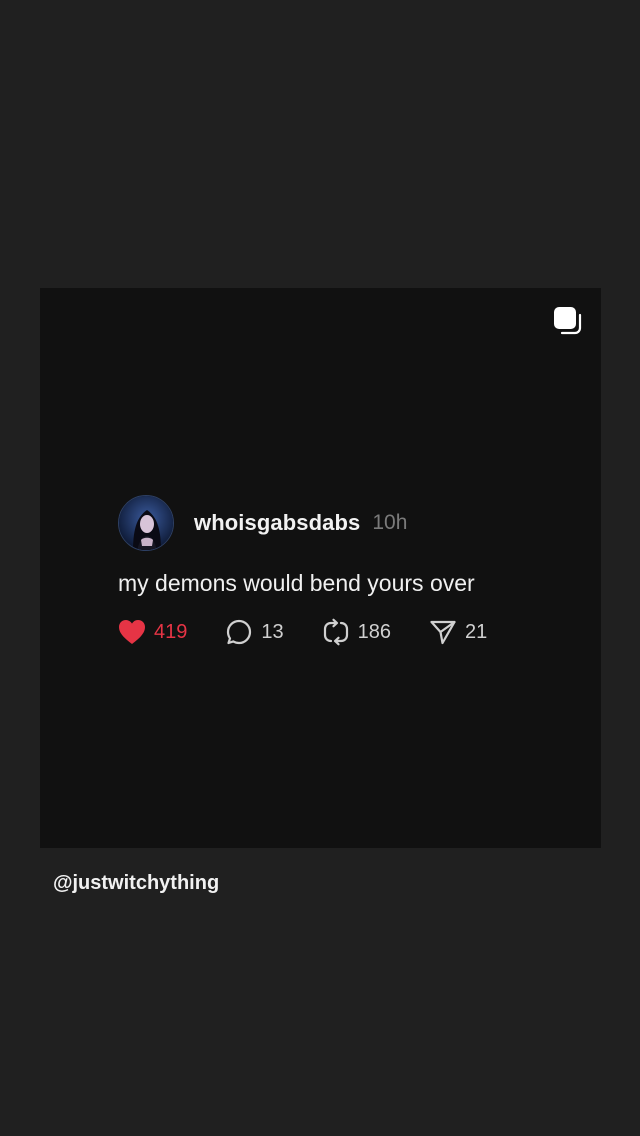 The image size is (640, 1136). Describe the element at coordinates (272, 631) in the screenshot. I see `comment-count: 13` at that location.